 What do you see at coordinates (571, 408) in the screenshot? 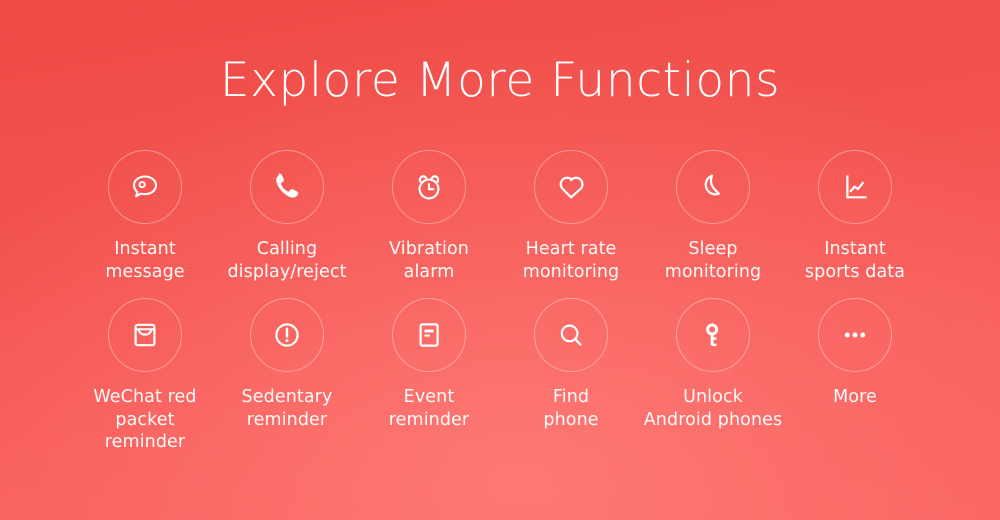
I see `feature-label: Find phone` at bounding box center [571, 408].